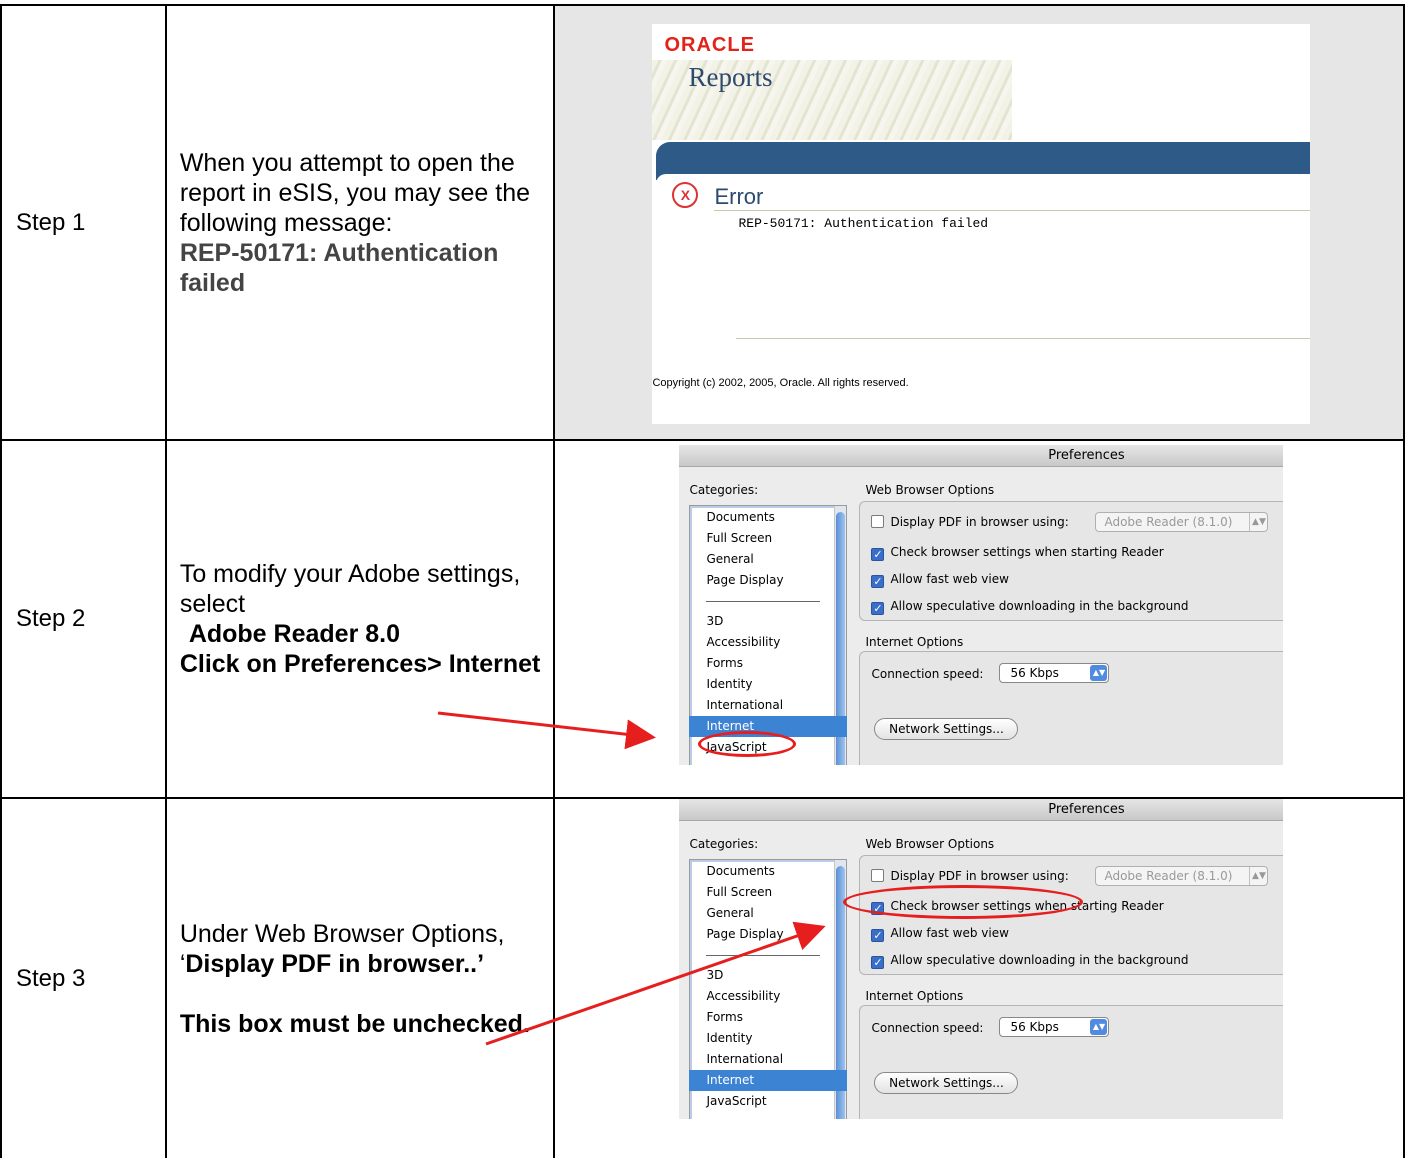  What do you see at coordinates (335, 963) in the screenshot?
I see `description-bold: Display PDF in browser..’` at bounding box center [335, 963].